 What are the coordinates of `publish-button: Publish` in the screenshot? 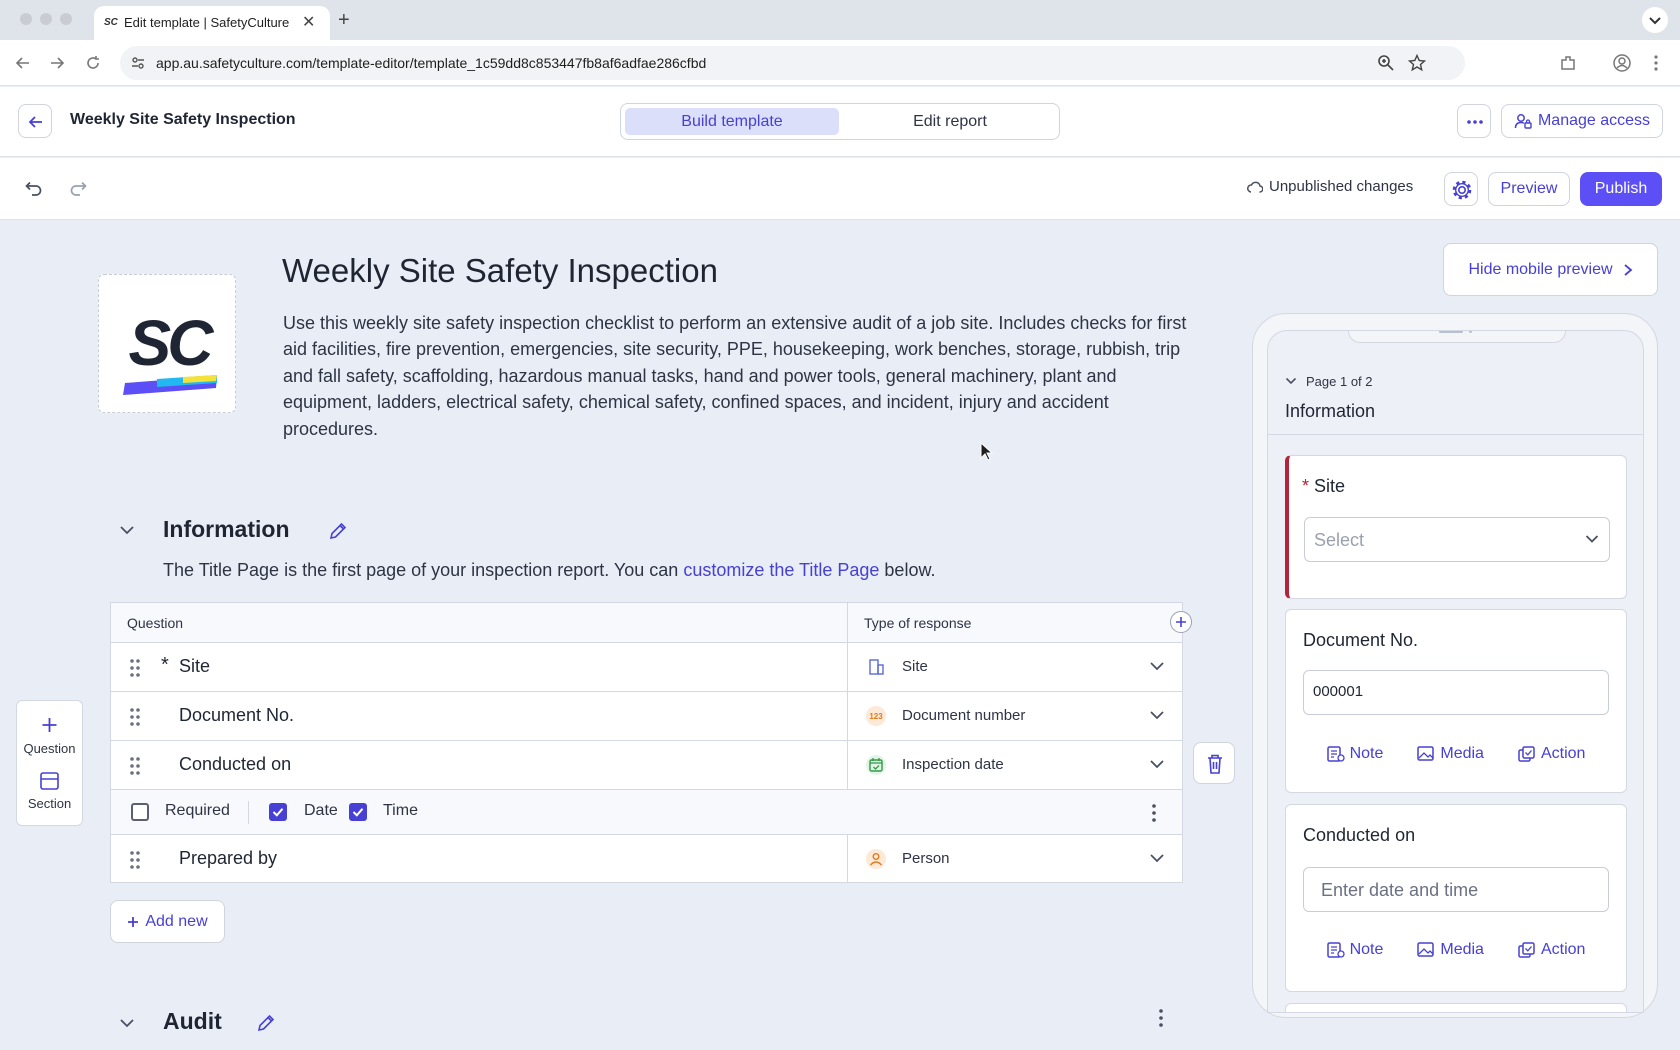 It's located at (1621, 189).